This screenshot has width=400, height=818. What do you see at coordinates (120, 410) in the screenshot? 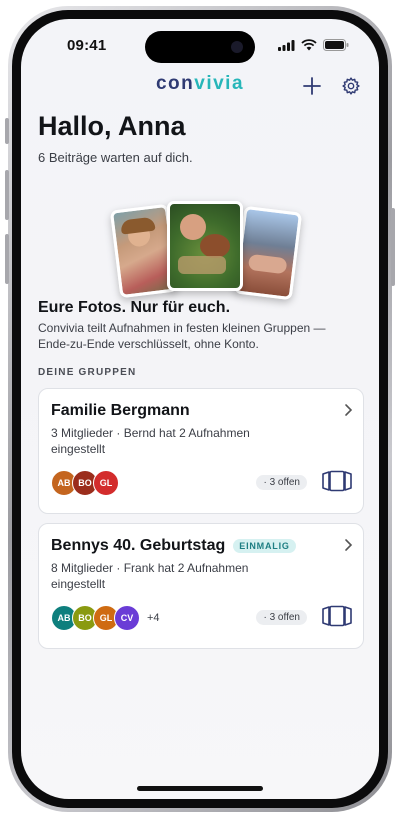
I see `group-title: Familie Bergmann` at bounding box center [120, 410].